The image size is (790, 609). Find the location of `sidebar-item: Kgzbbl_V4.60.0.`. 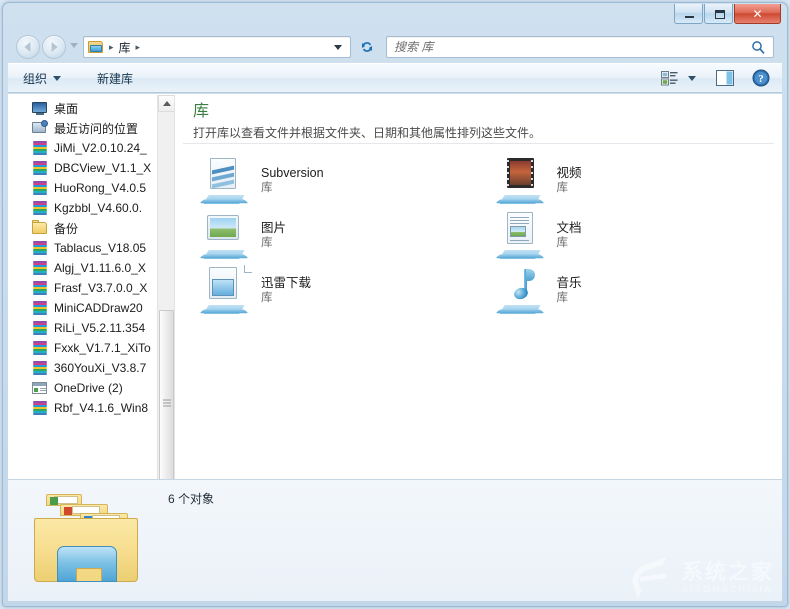

sidebar-item: Kgzbbl_V4.60.0. is located at coordinates (82, 208).